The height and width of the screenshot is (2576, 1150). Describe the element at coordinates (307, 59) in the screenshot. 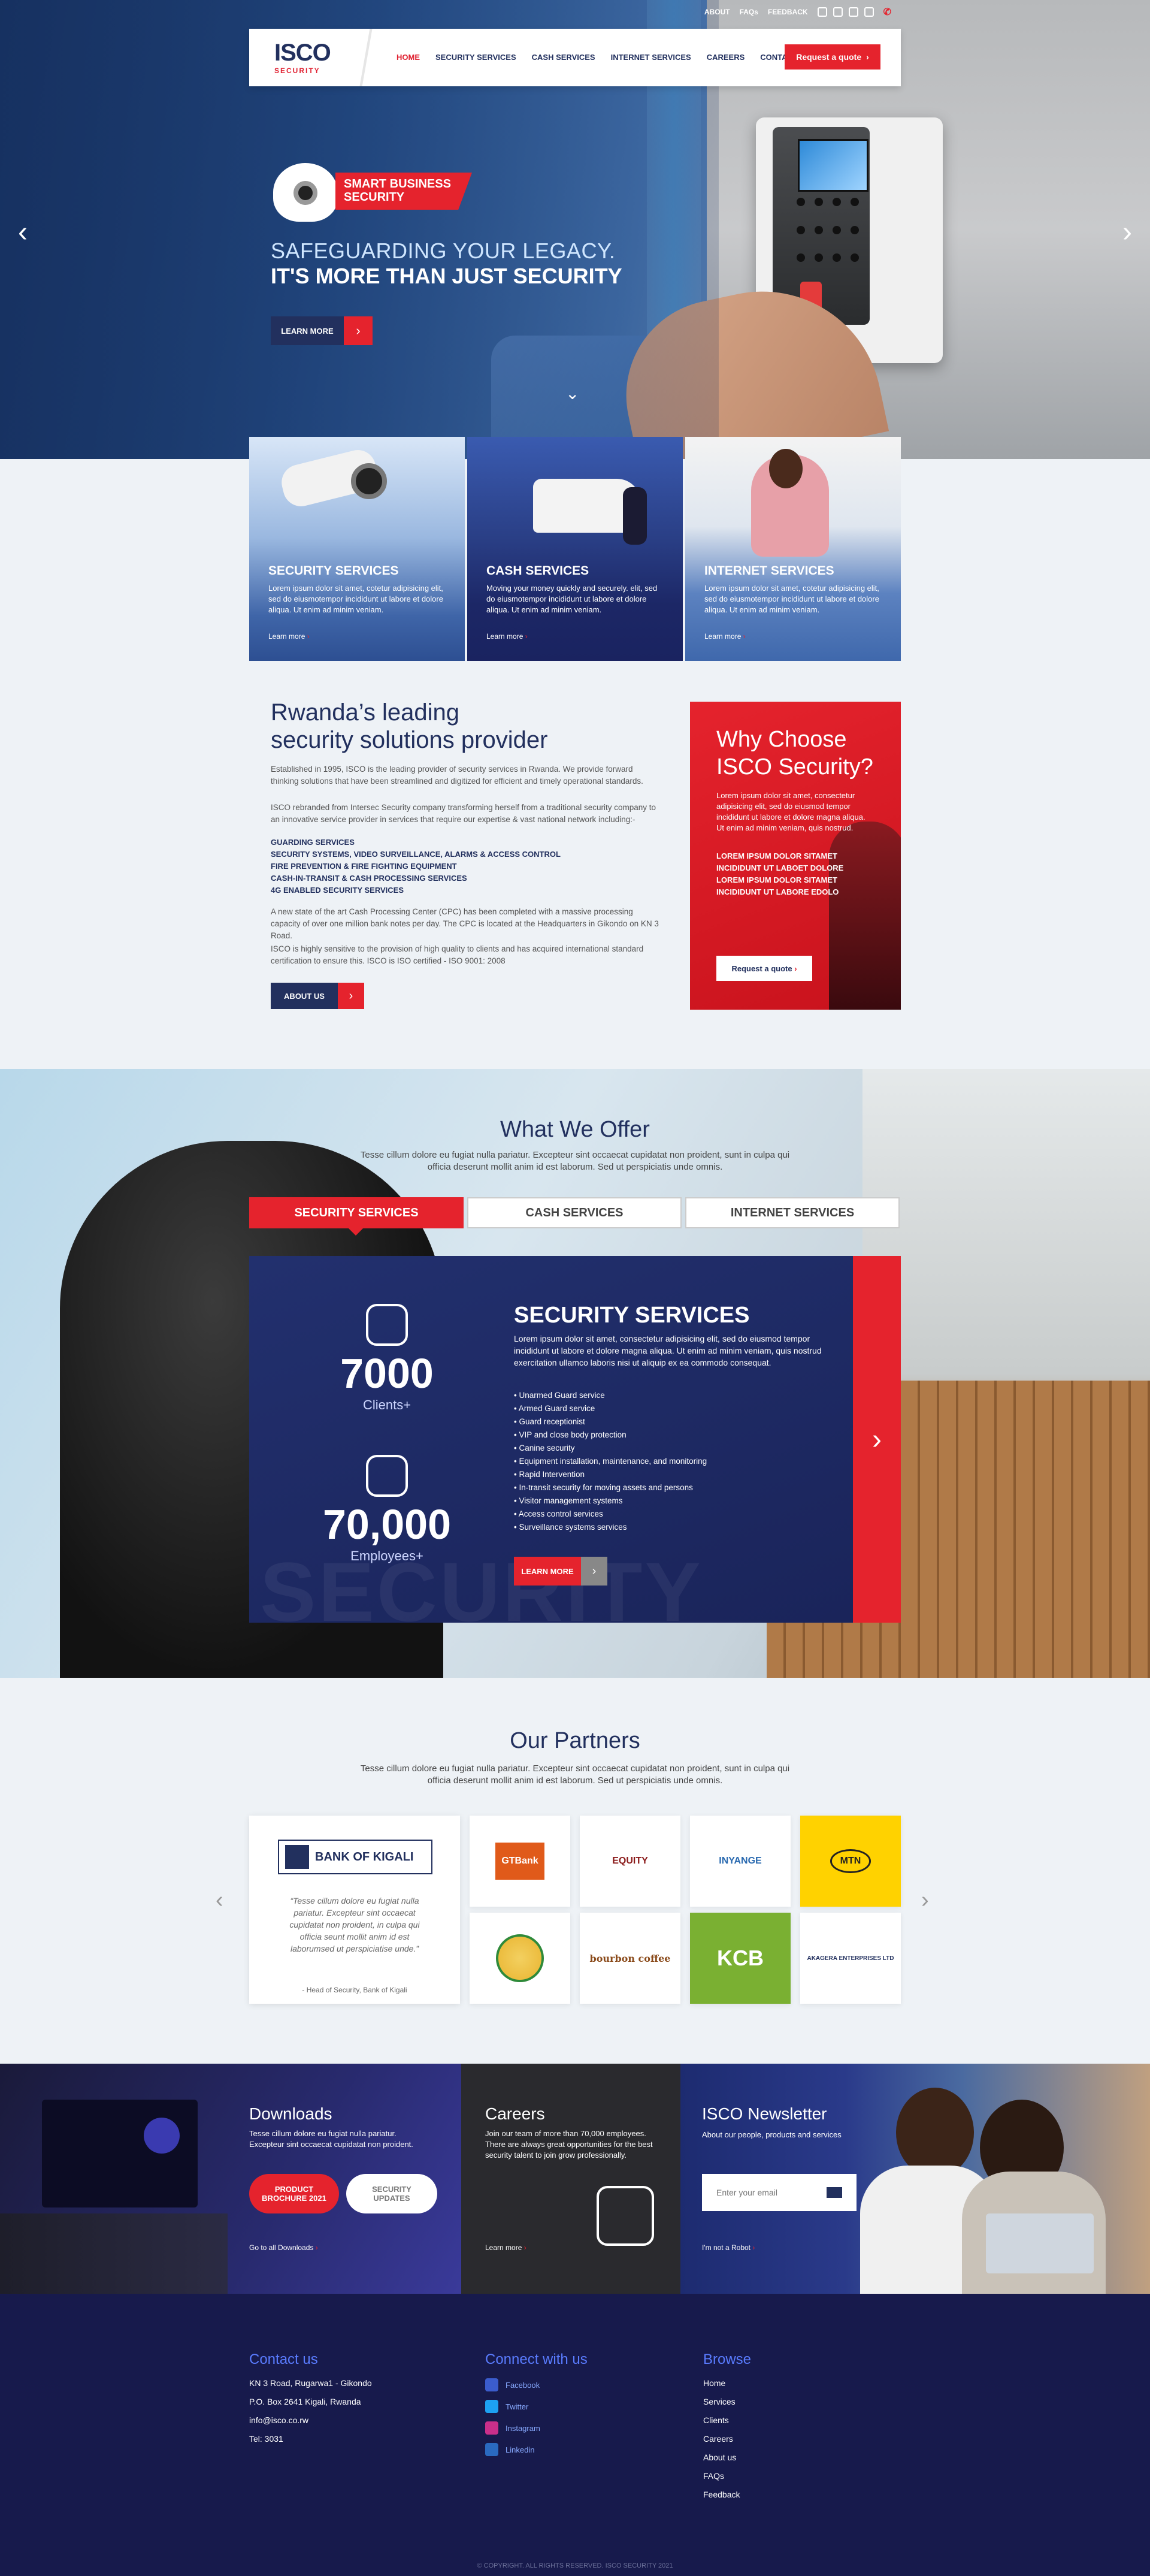

I see `isco-logo: ISCO SECURITY` at that location.